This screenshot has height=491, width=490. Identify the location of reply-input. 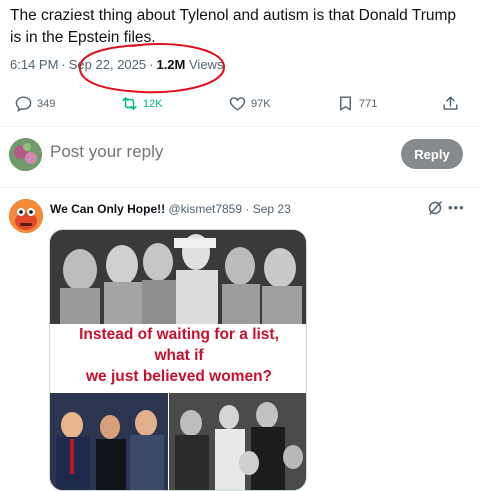
(200, 152).